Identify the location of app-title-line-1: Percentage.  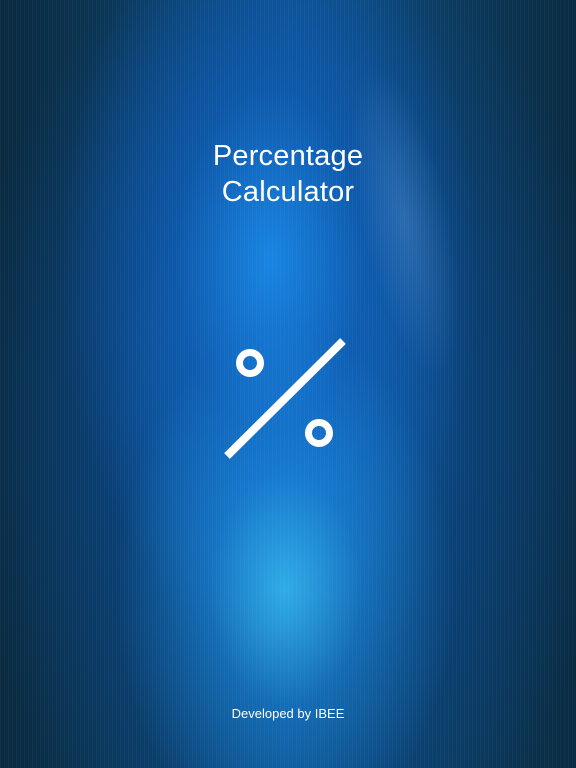
(288, 156).